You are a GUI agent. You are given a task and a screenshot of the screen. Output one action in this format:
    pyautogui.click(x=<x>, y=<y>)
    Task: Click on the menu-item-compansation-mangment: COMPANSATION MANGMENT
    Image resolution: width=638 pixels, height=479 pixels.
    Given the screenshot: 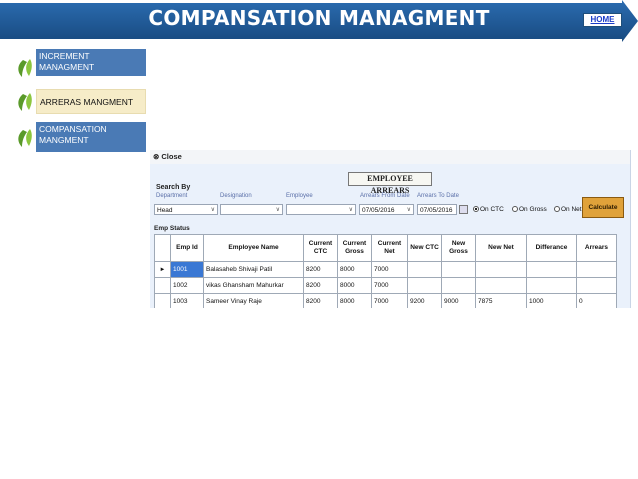 What is the action you would take?
    pyautogui.click(x=91, y=137)
    